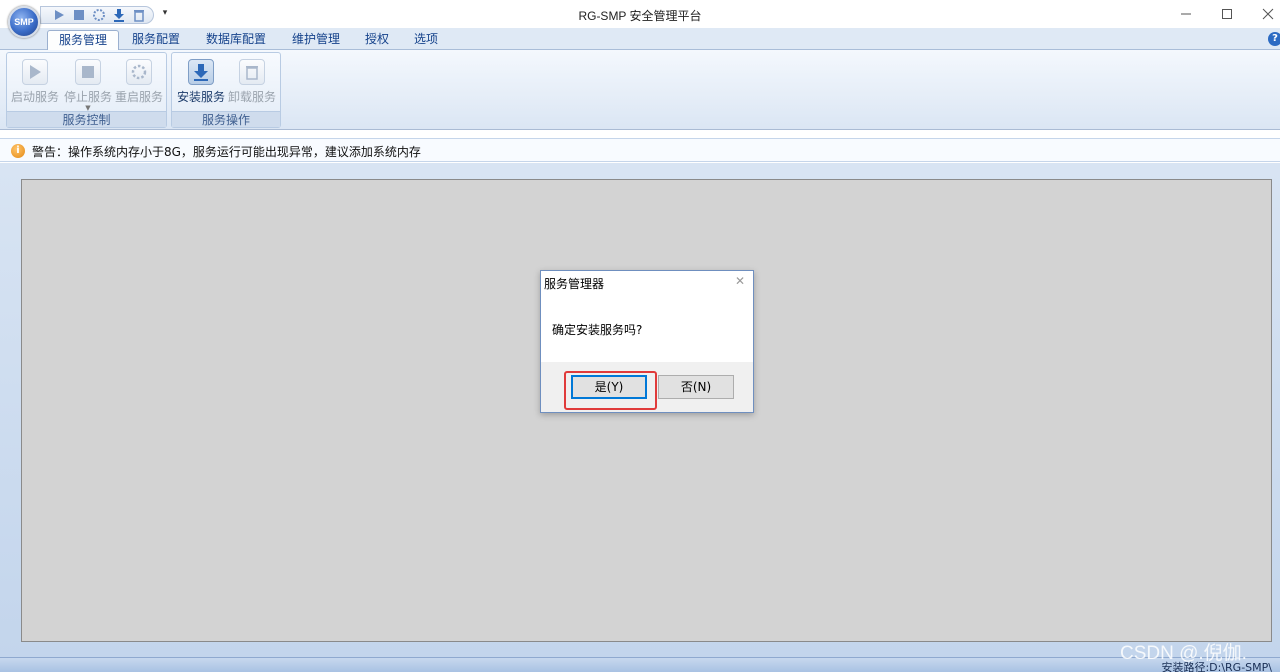  What do you see at coordinates (201, 72) in the screenshot?
I see `install-icon` at bounding box center [201, 72].